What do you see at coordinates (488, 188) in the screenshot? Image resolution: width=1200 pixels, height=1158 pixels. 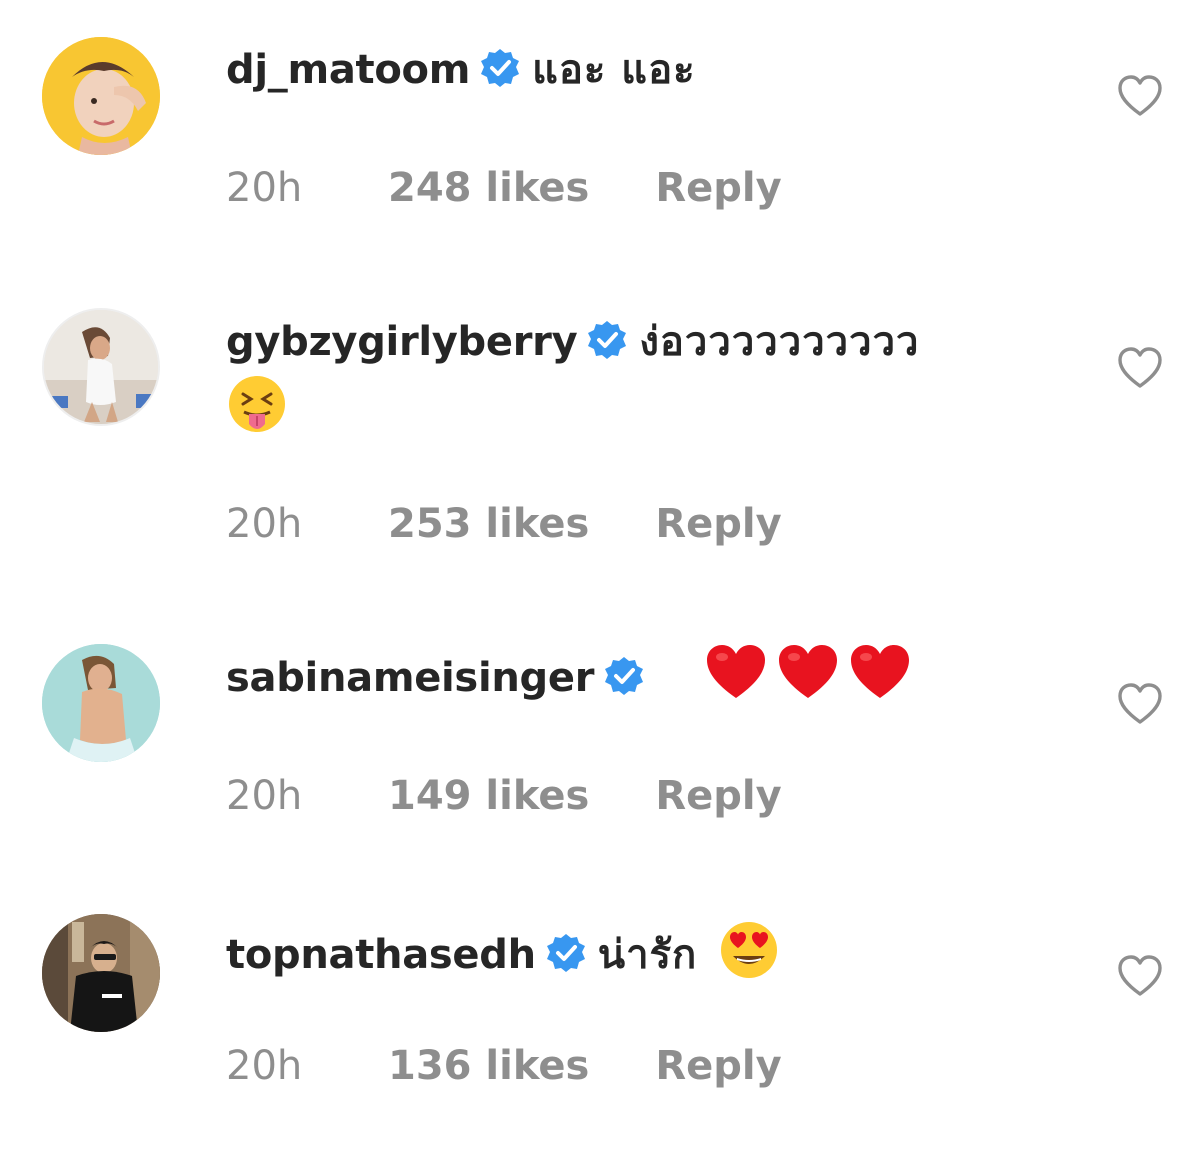 I see `comment-likes-count: 248 likes` at bounding box center [488, 188].